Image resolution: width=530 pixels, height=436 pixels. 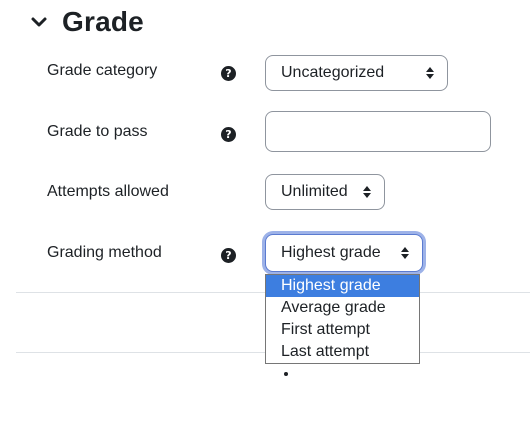 What do you see at coordinates (333, 72) in the screenshot?
I see `grade-category-value: Uncategorized` at bounding box center [333, 72].